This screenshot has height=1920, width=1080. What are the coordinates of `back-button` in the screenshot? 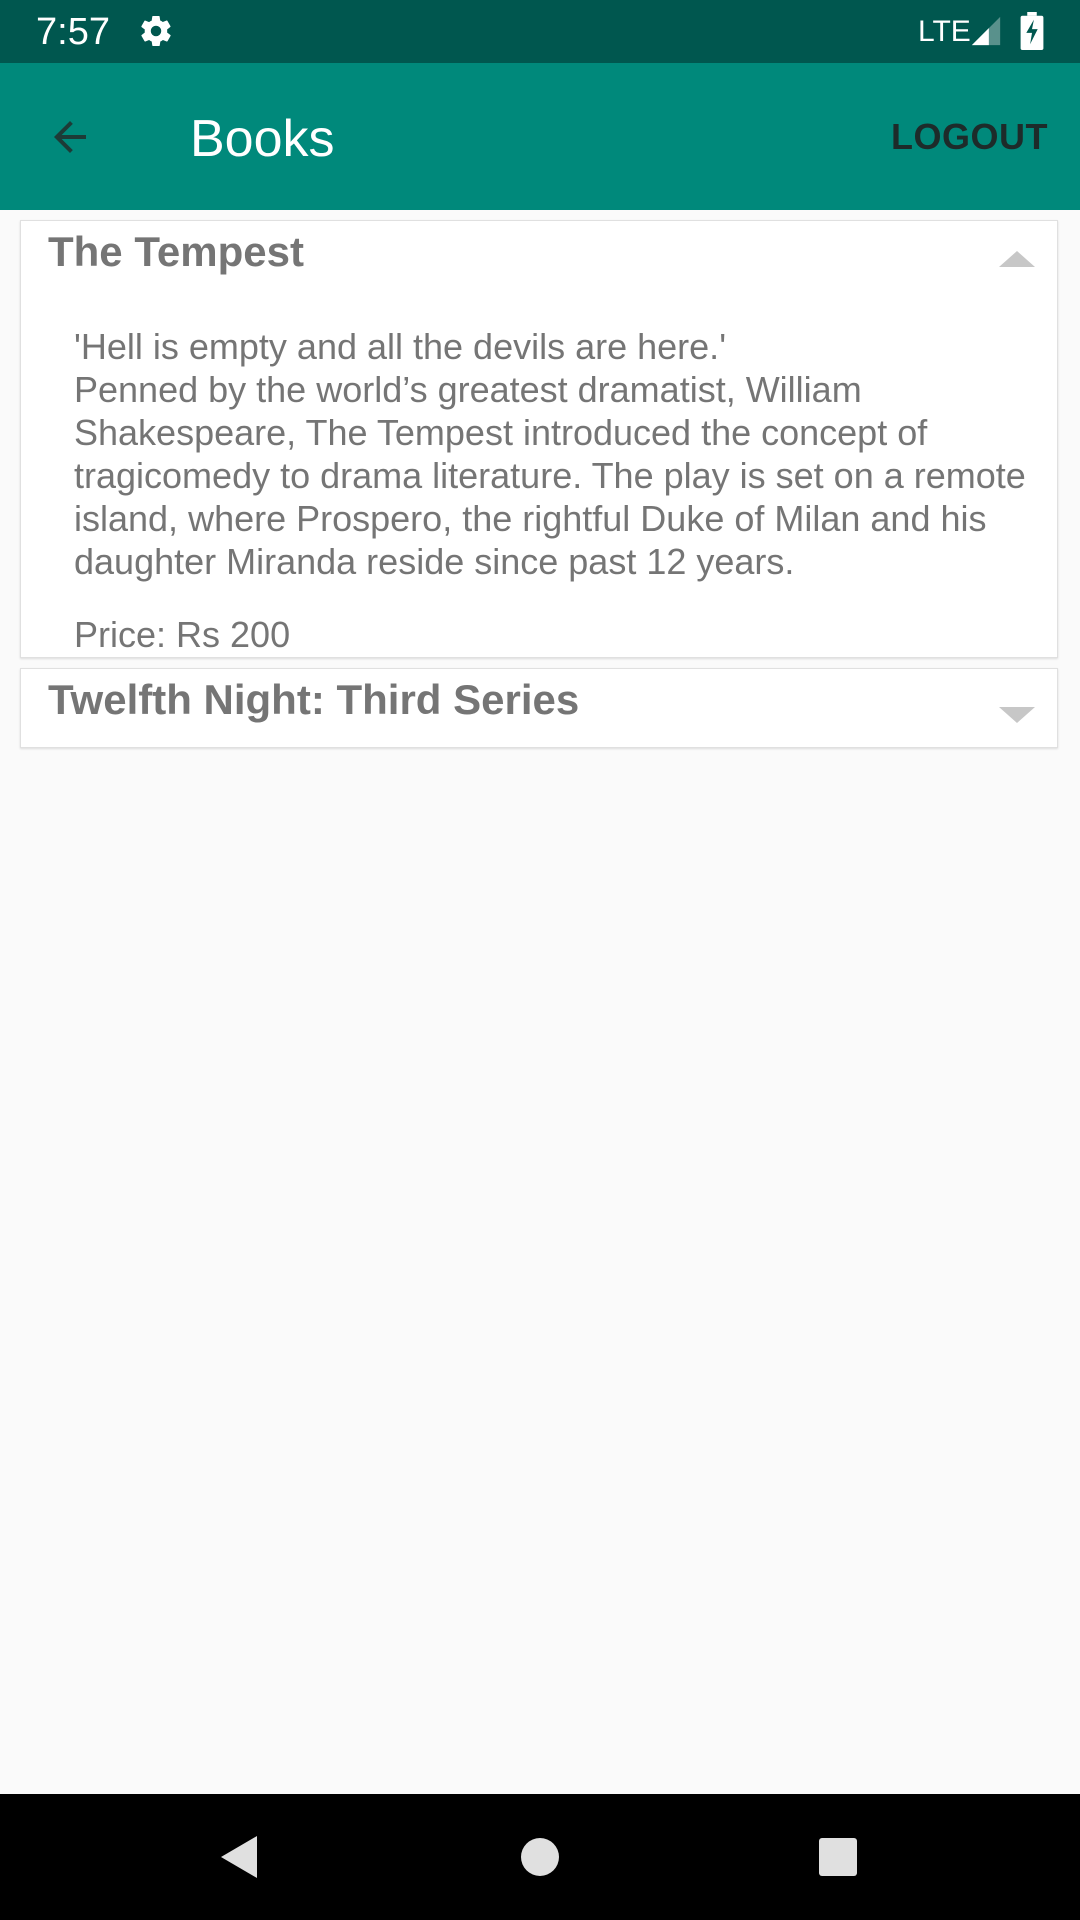 It's located at (70, 137).